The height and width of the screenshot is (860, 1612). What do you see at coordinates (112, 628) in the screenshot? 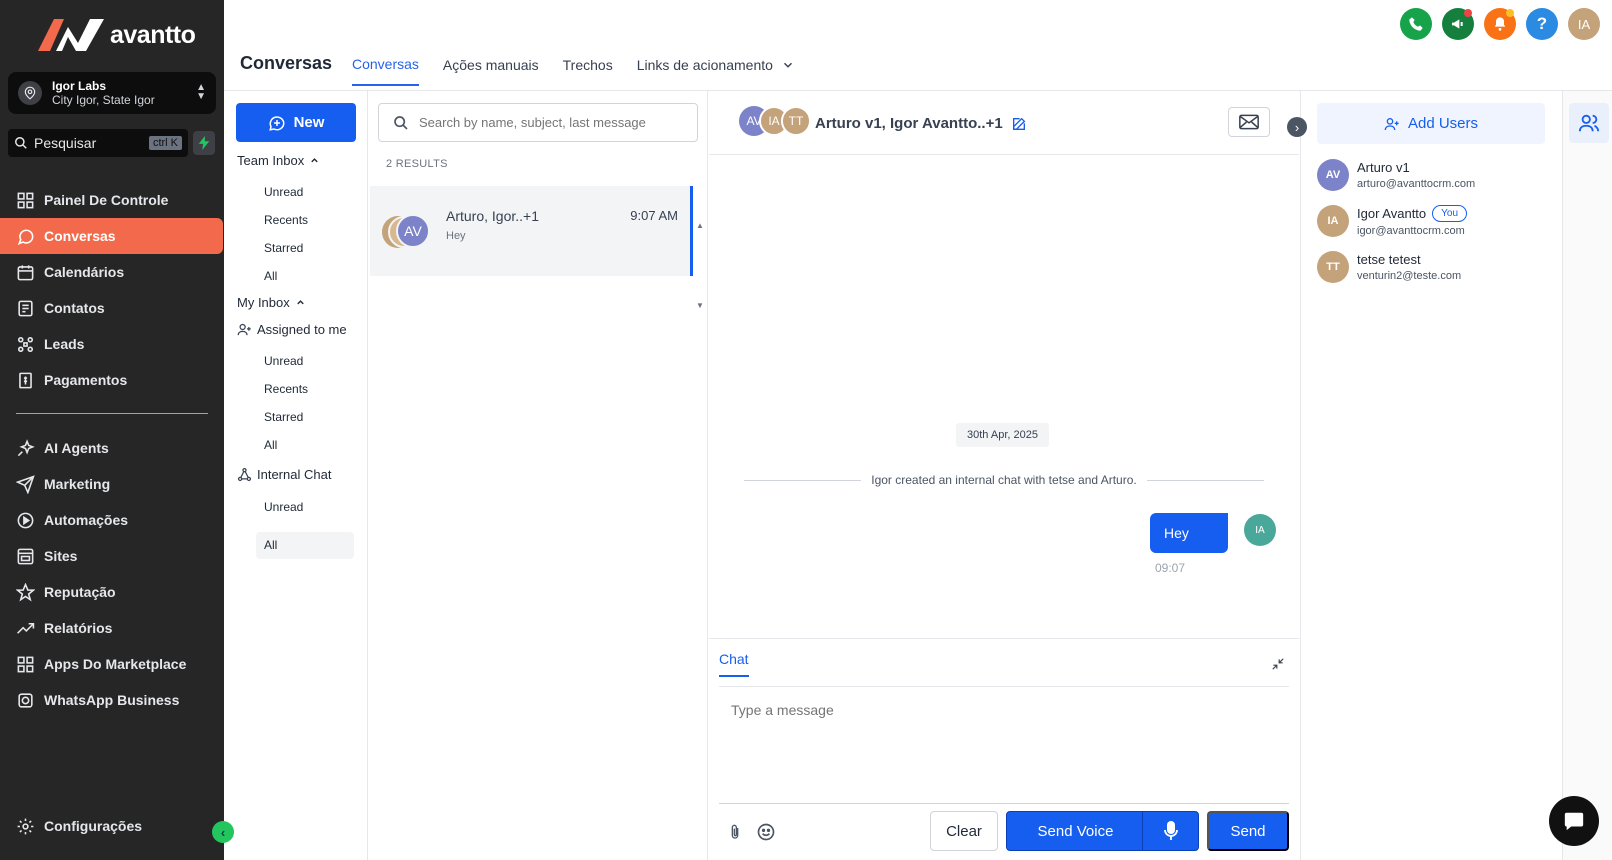
I see `nav-item-relatorios: Relatórios` at bounding box center [112, 628].